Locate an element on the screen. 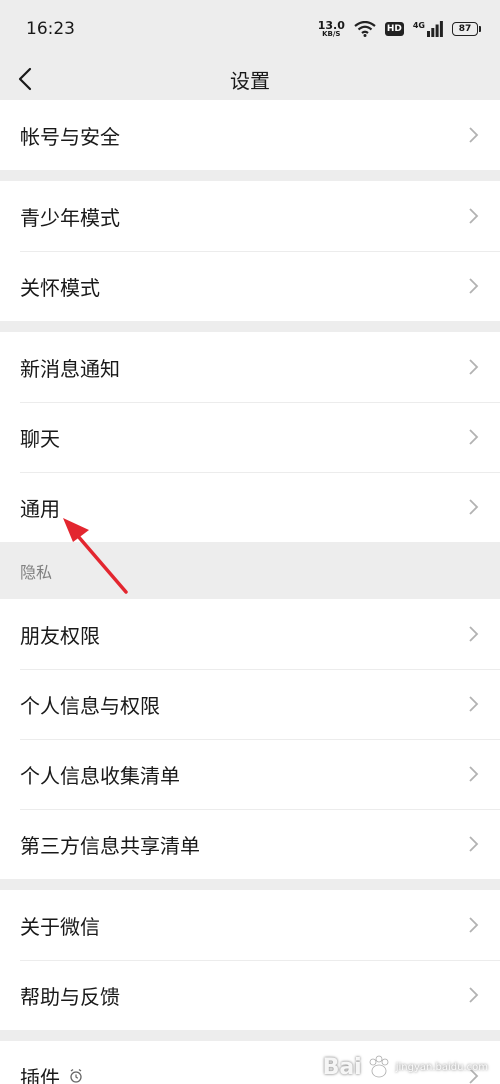 This screenshot has width=500, height=1084. network-type: 4G is located at coordinates (418, 25).